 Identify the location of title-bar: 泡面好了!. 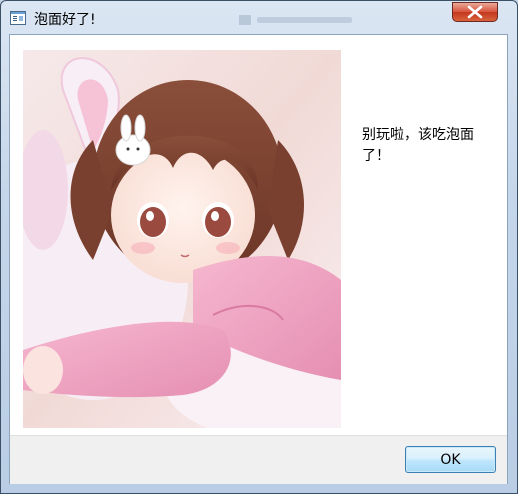
(259, 17).